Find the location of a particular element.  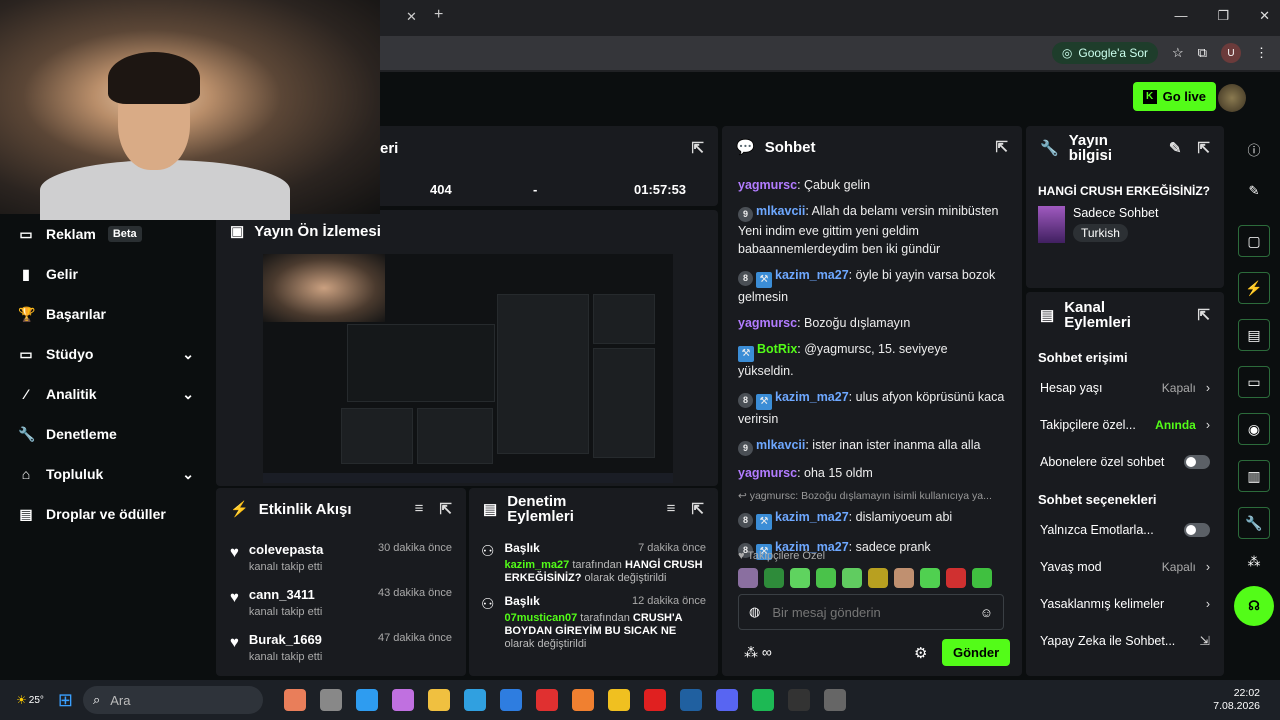

user-avatar is located at coordinates (1232, 98).